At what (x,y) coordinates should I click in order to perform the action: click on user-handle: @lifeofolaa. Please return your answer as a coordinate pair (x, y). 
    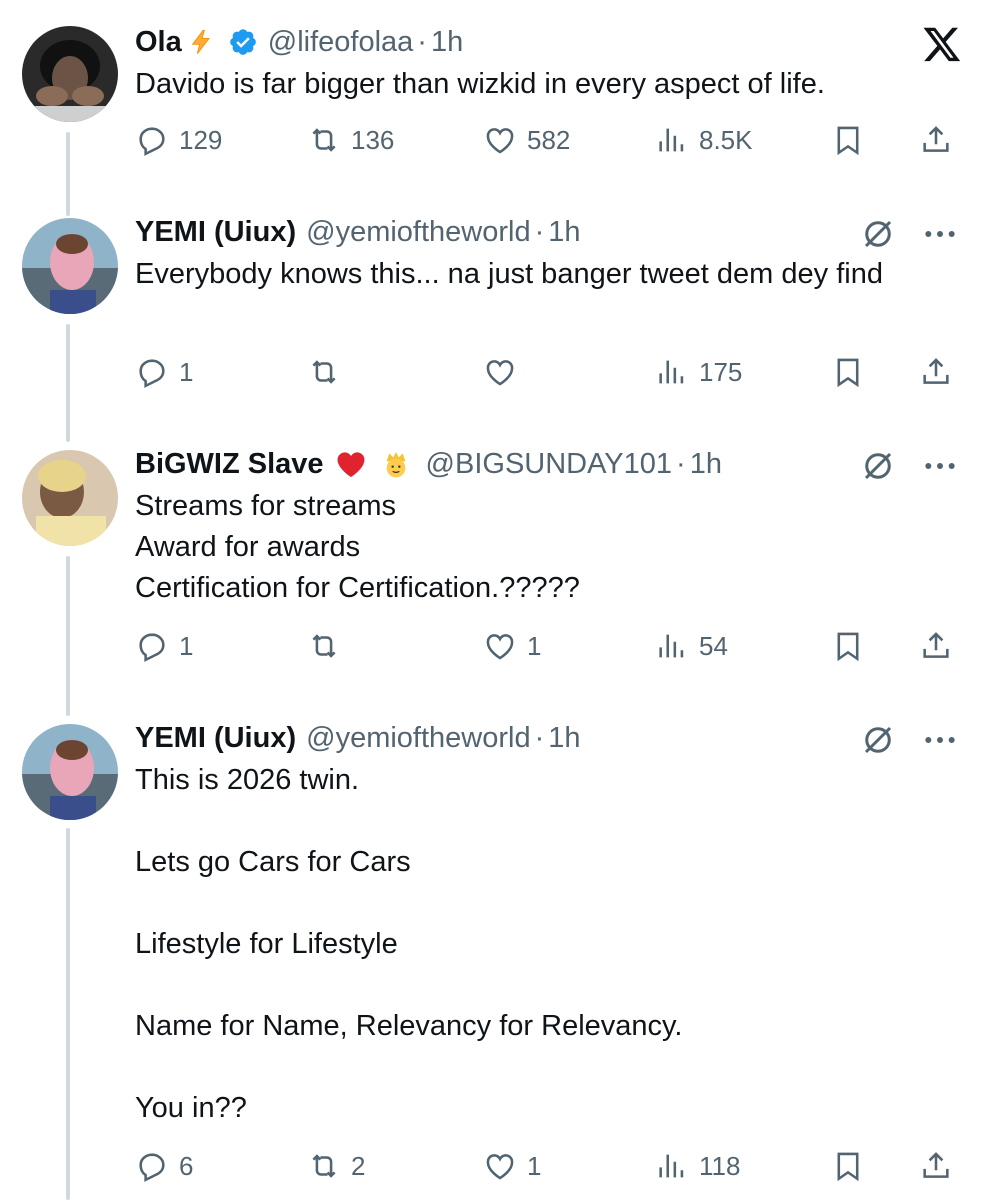
    Looking at the image, I should click on (341, 42).